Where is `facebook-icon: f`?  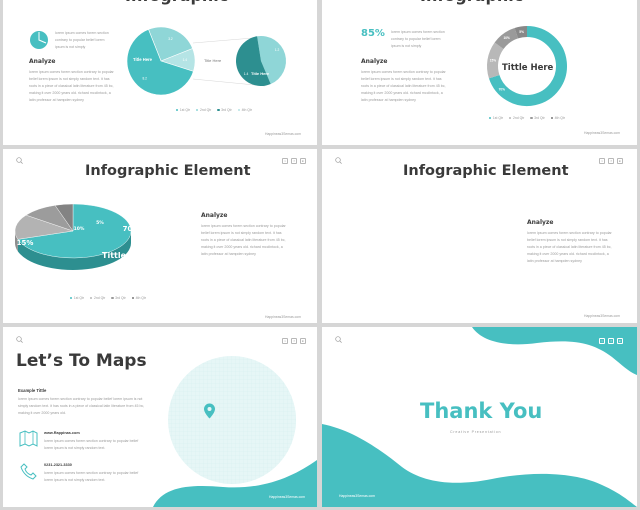 facebook-icon: f is located at coordinates (611, 341).